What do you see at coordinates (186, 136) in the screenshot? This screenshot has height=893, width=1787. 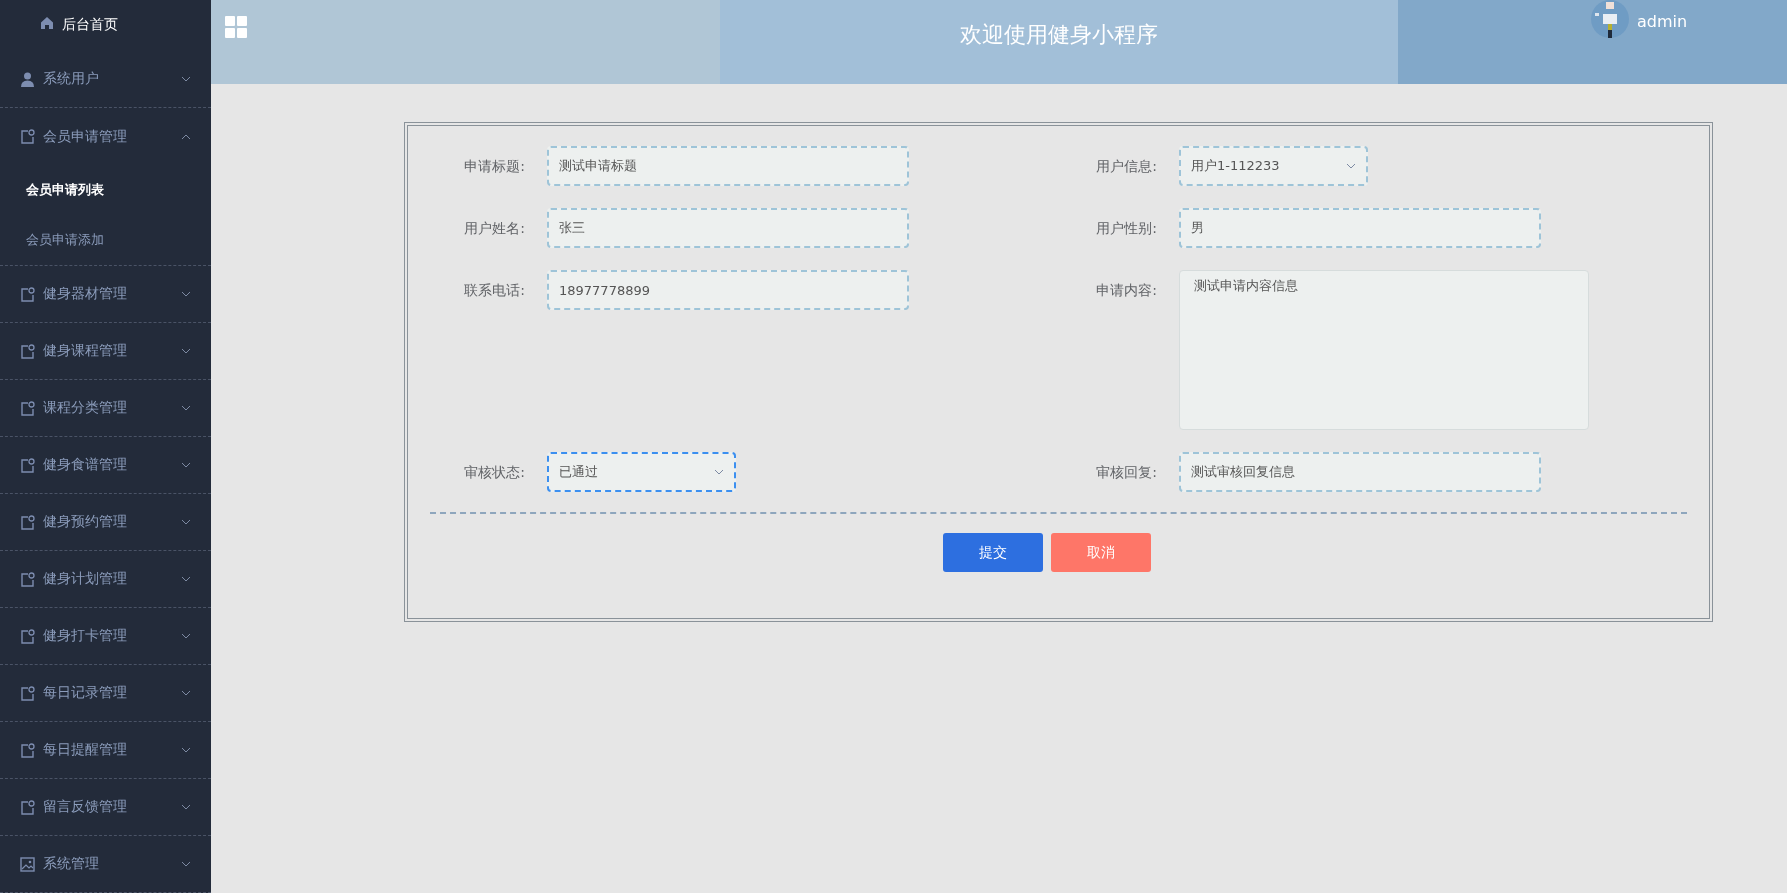 I see `chevron-up-icon` at bounding box center [186, 136].